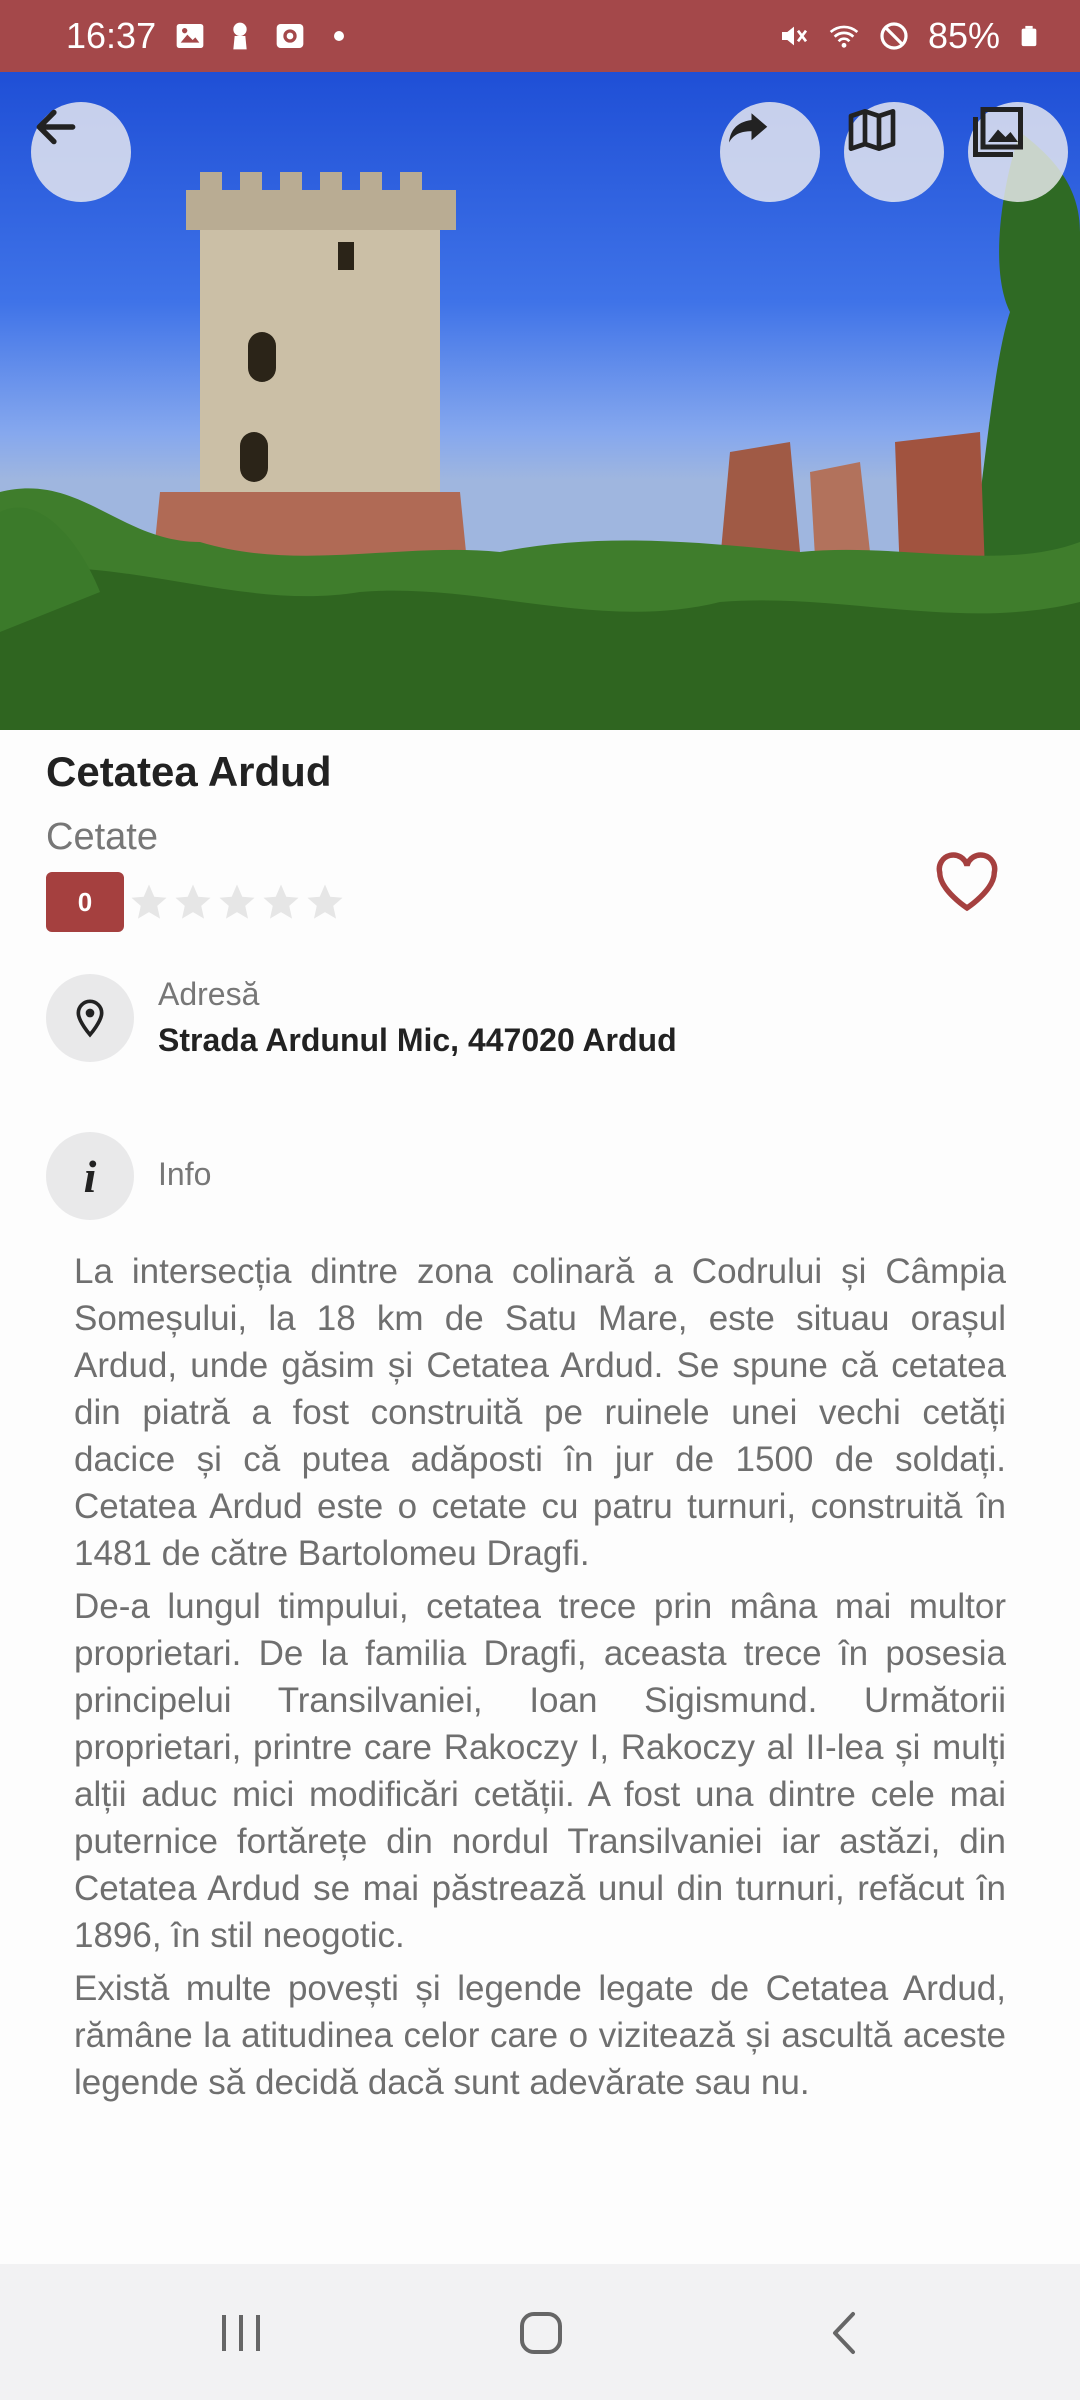 The width and height of the screenshot is (1080, 2400). Describe the element at coordinates (290, 36) in the screenshot. I see `camera-icon` at that location.